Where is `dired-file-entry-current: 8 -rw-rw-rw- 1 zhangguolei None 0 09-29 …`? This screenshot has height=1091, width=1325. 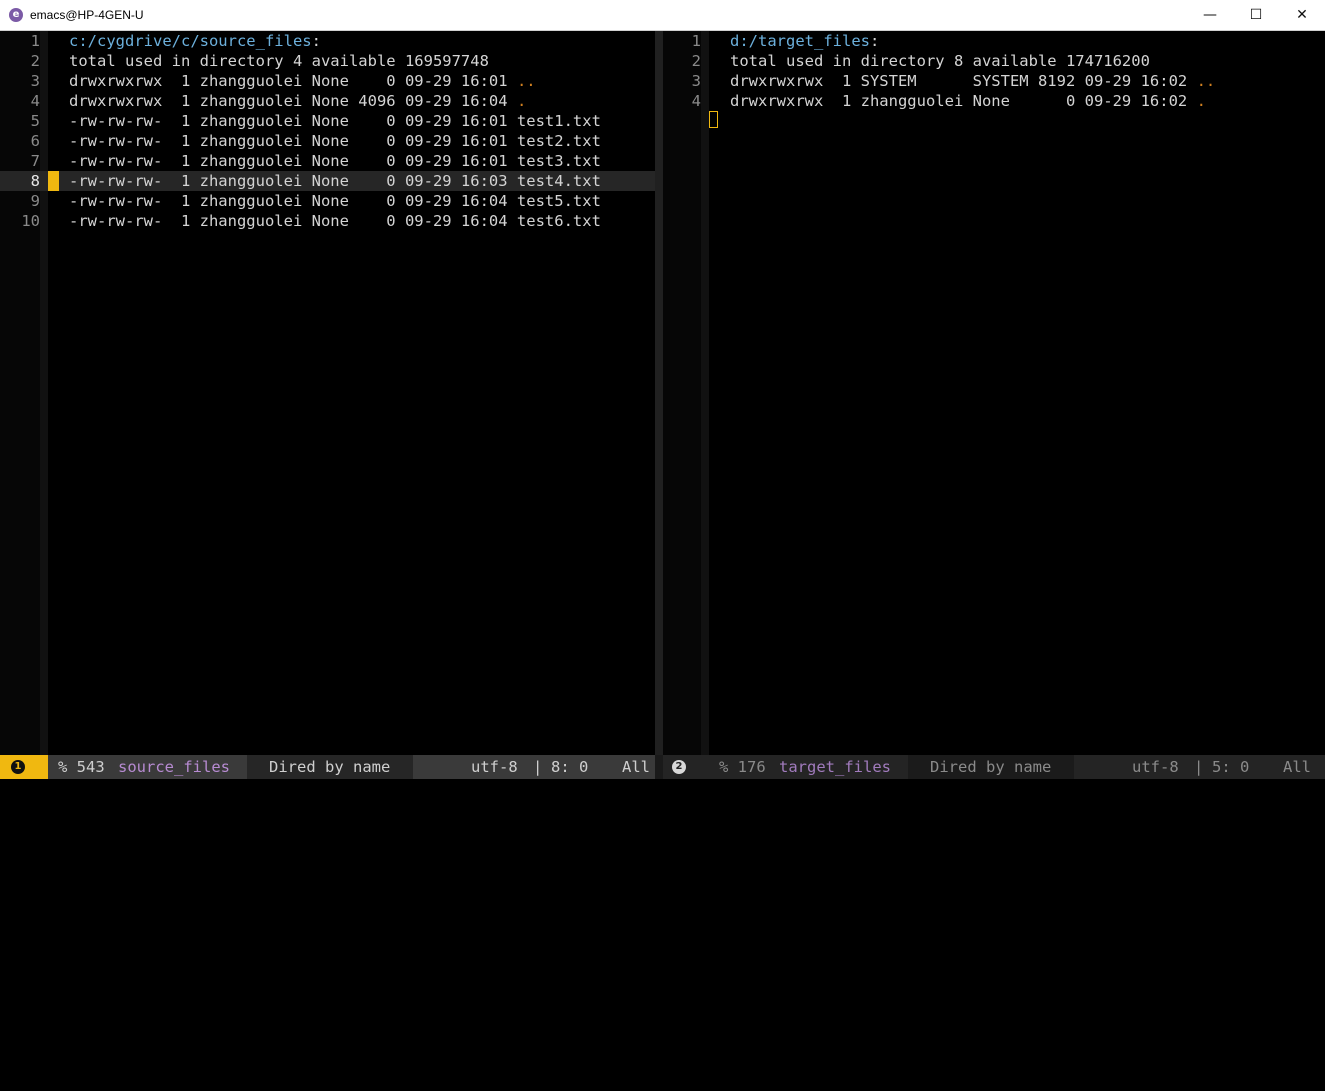 dired-file-entry-current: 8 -rw-rw-rw- 1 zhangguolei None 0 09-29 … is located at coordinates (327, 181).